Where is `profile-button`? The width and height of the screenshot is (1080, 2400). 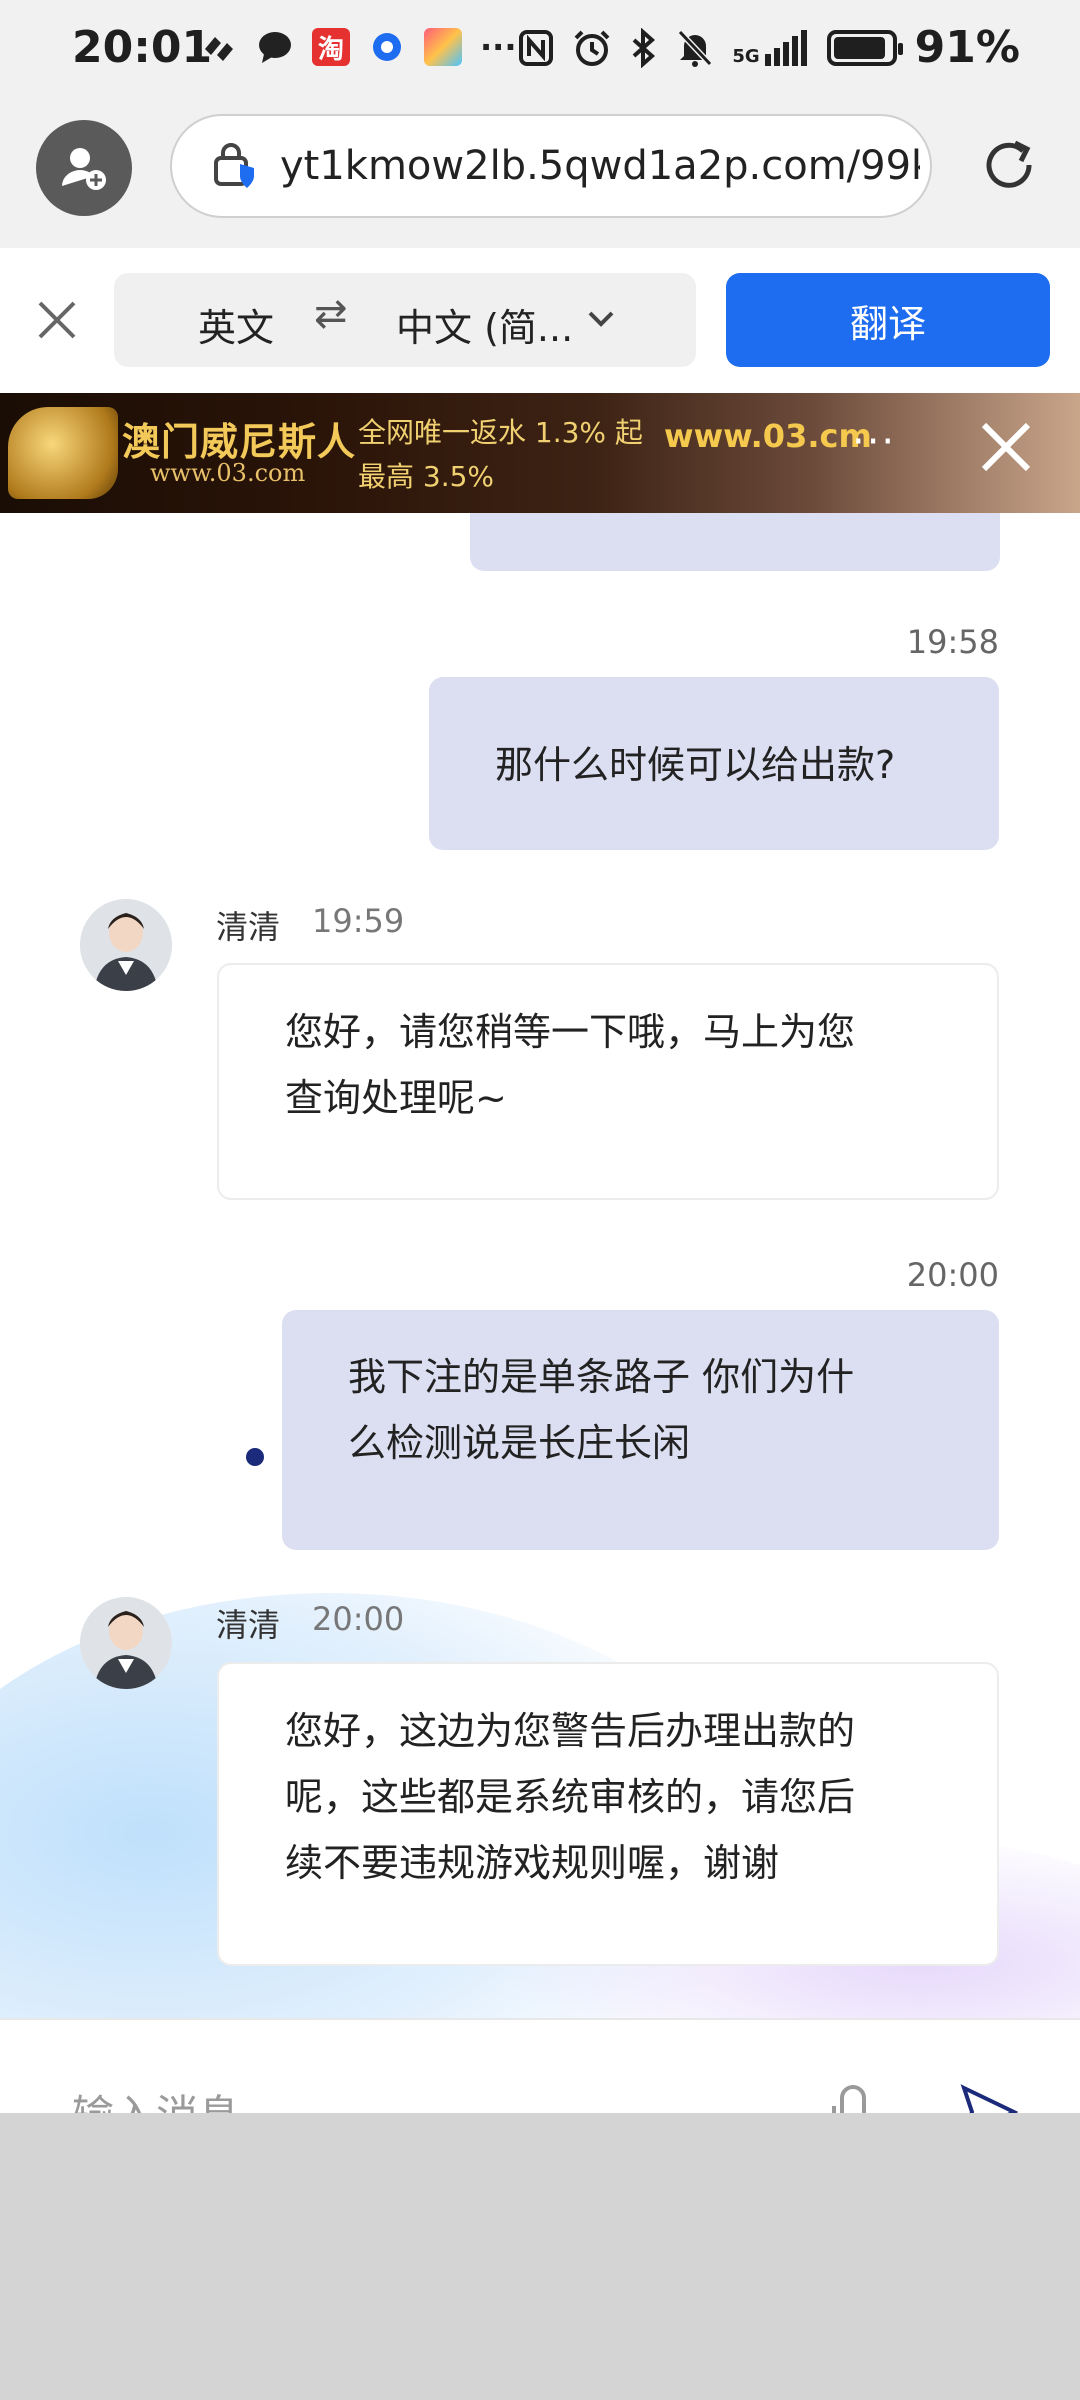
profile-button is located at coordinates (84, 168).